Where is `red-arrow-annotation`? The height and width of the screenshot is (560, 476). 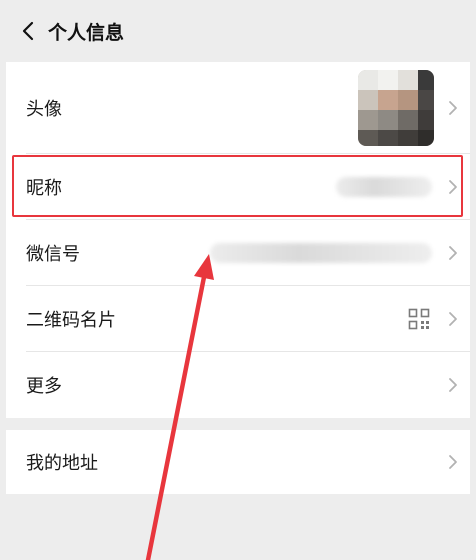
red-arrow-annotation is located at coordinates (179, 407).